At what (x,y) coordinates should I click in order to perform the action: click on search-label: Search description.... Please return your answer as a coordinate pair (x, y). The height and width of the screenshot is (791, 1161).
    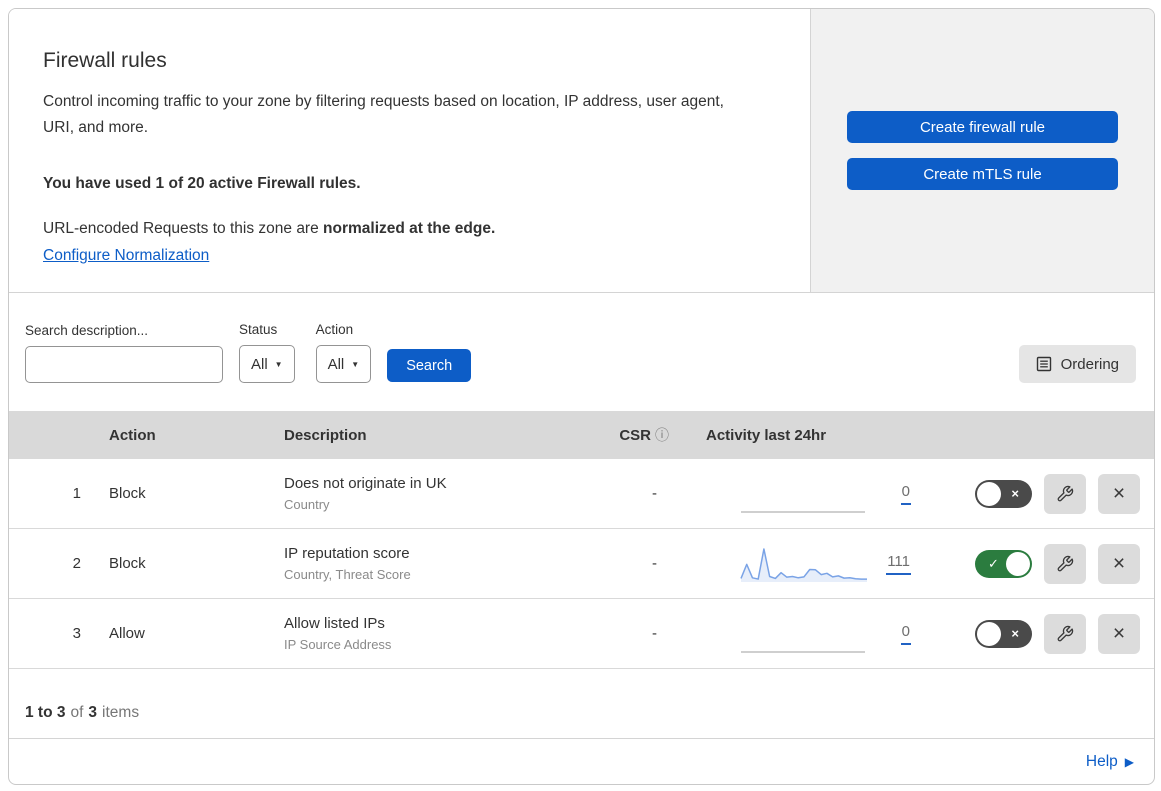
    Looking at the image, I should click on (87, 330).